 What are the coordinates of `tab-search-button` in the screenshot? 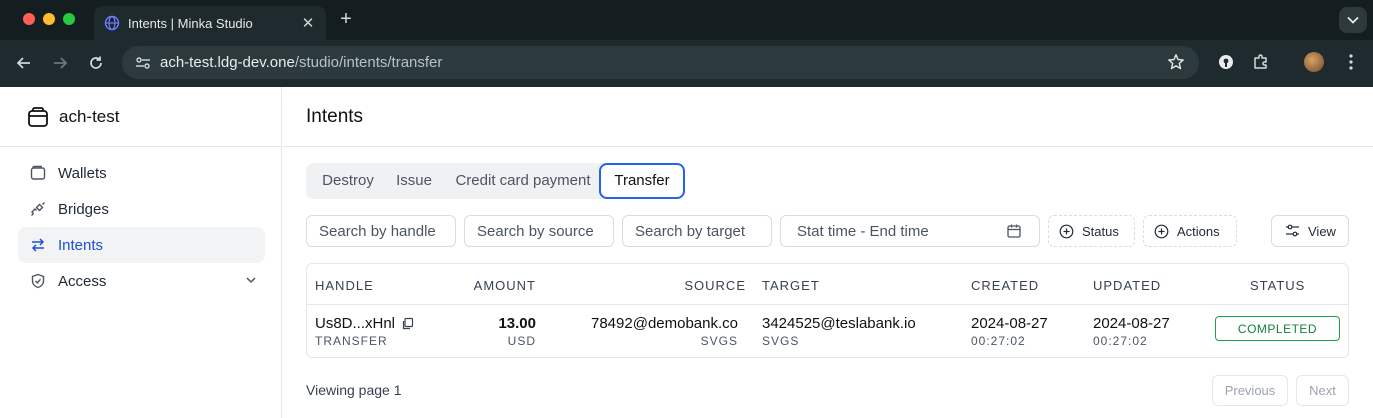 It's located at (1353, 20).